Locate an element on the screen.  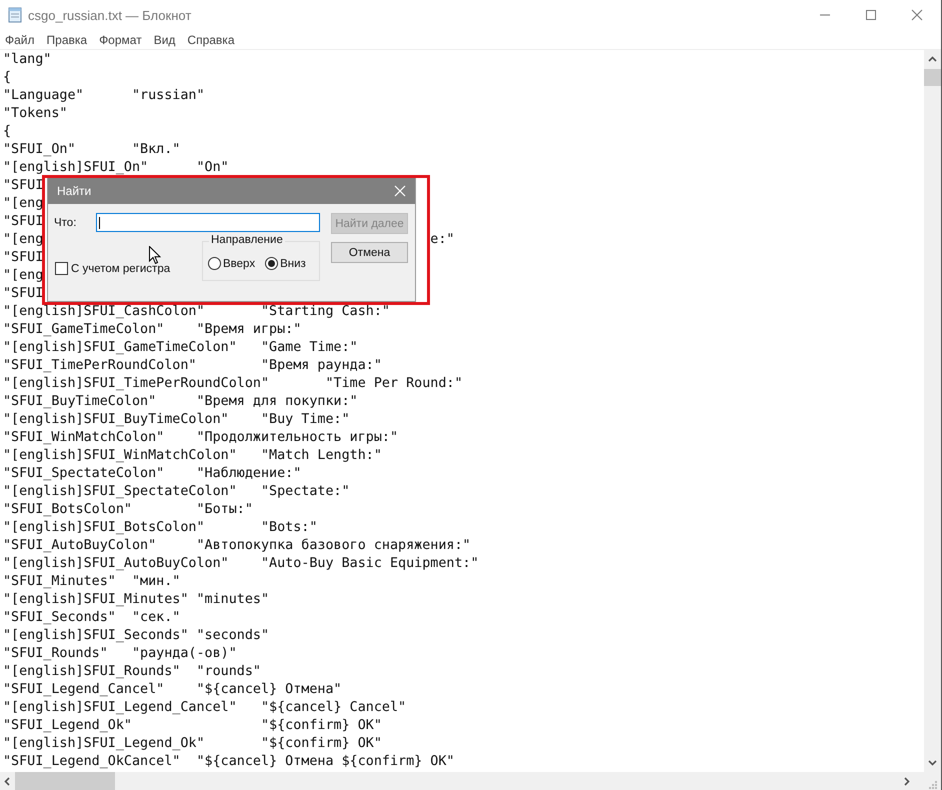
text-line: "SFUI_AutoBuyColon" "Автопокупка базового снаряжения:" is located at coordinates (237, 545).